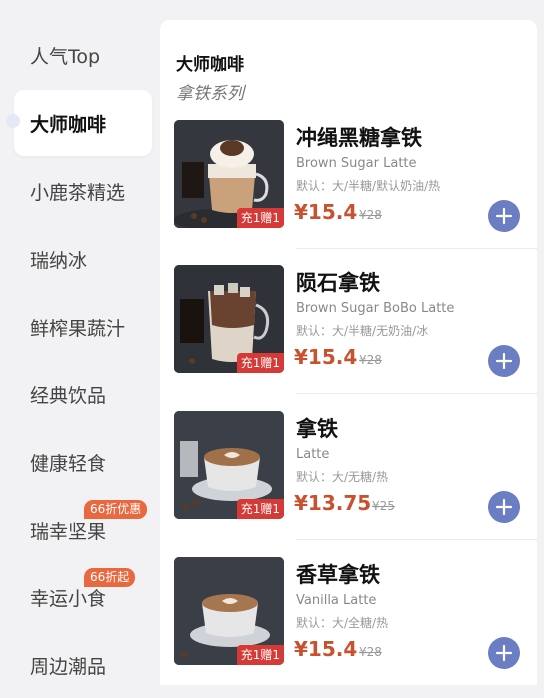 The width and height of the screenshot is (544, 698). What do you see at coordinates (356, 163) in the screenshot?
I see `product-english-name: Brown Sugar Latte` at bounding box center [356, 163].